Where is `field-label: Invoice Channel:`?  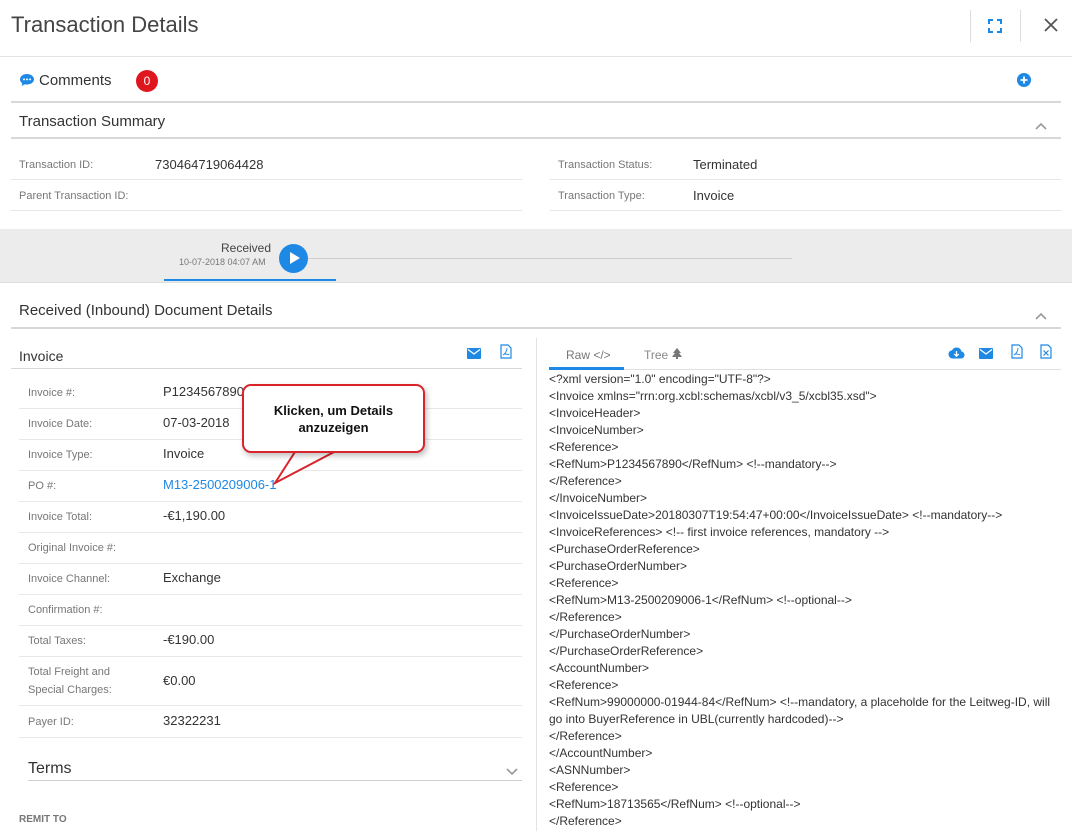 field-label: Invoice Channel: is located at coordinates (69, 579).